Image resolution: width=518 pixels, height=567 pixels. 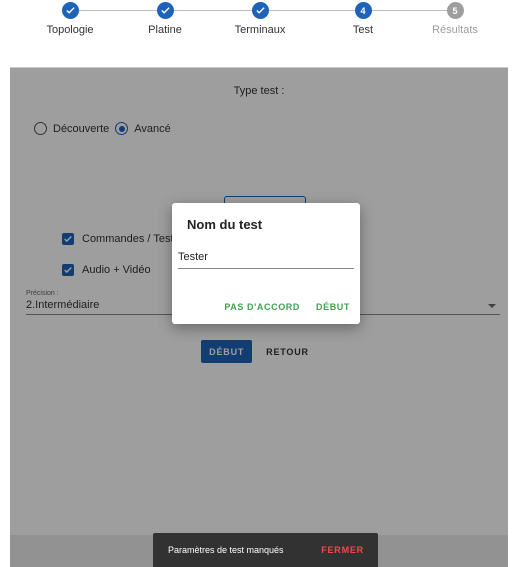 What do you see at coordinates (333, 307) in the screenshot?
I see `confirm-start-button: DÉBUT` at bounding box center [333, 307].